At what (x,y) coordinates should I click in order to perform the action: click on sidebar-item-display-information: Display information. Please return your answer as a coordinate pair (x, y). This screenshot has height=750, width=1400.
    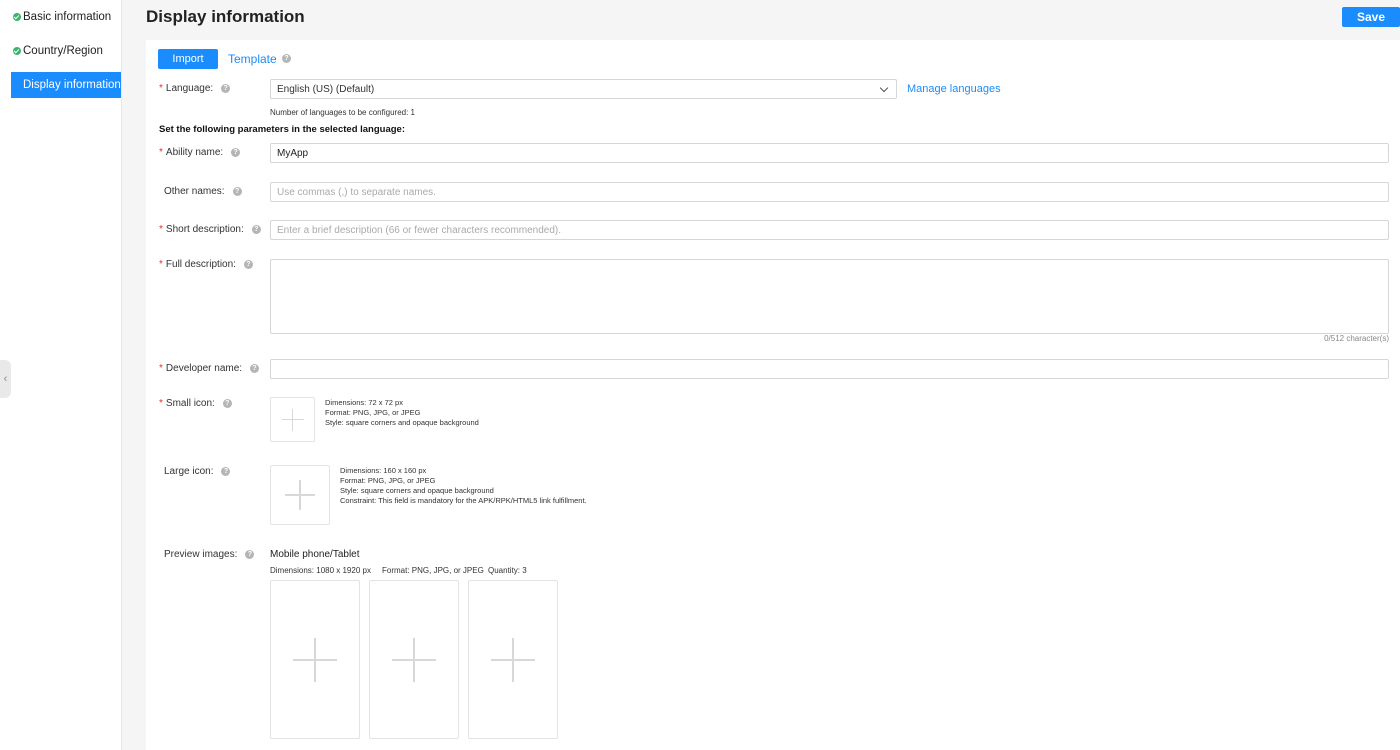
    Looking at the image, I should click on (66, 85).